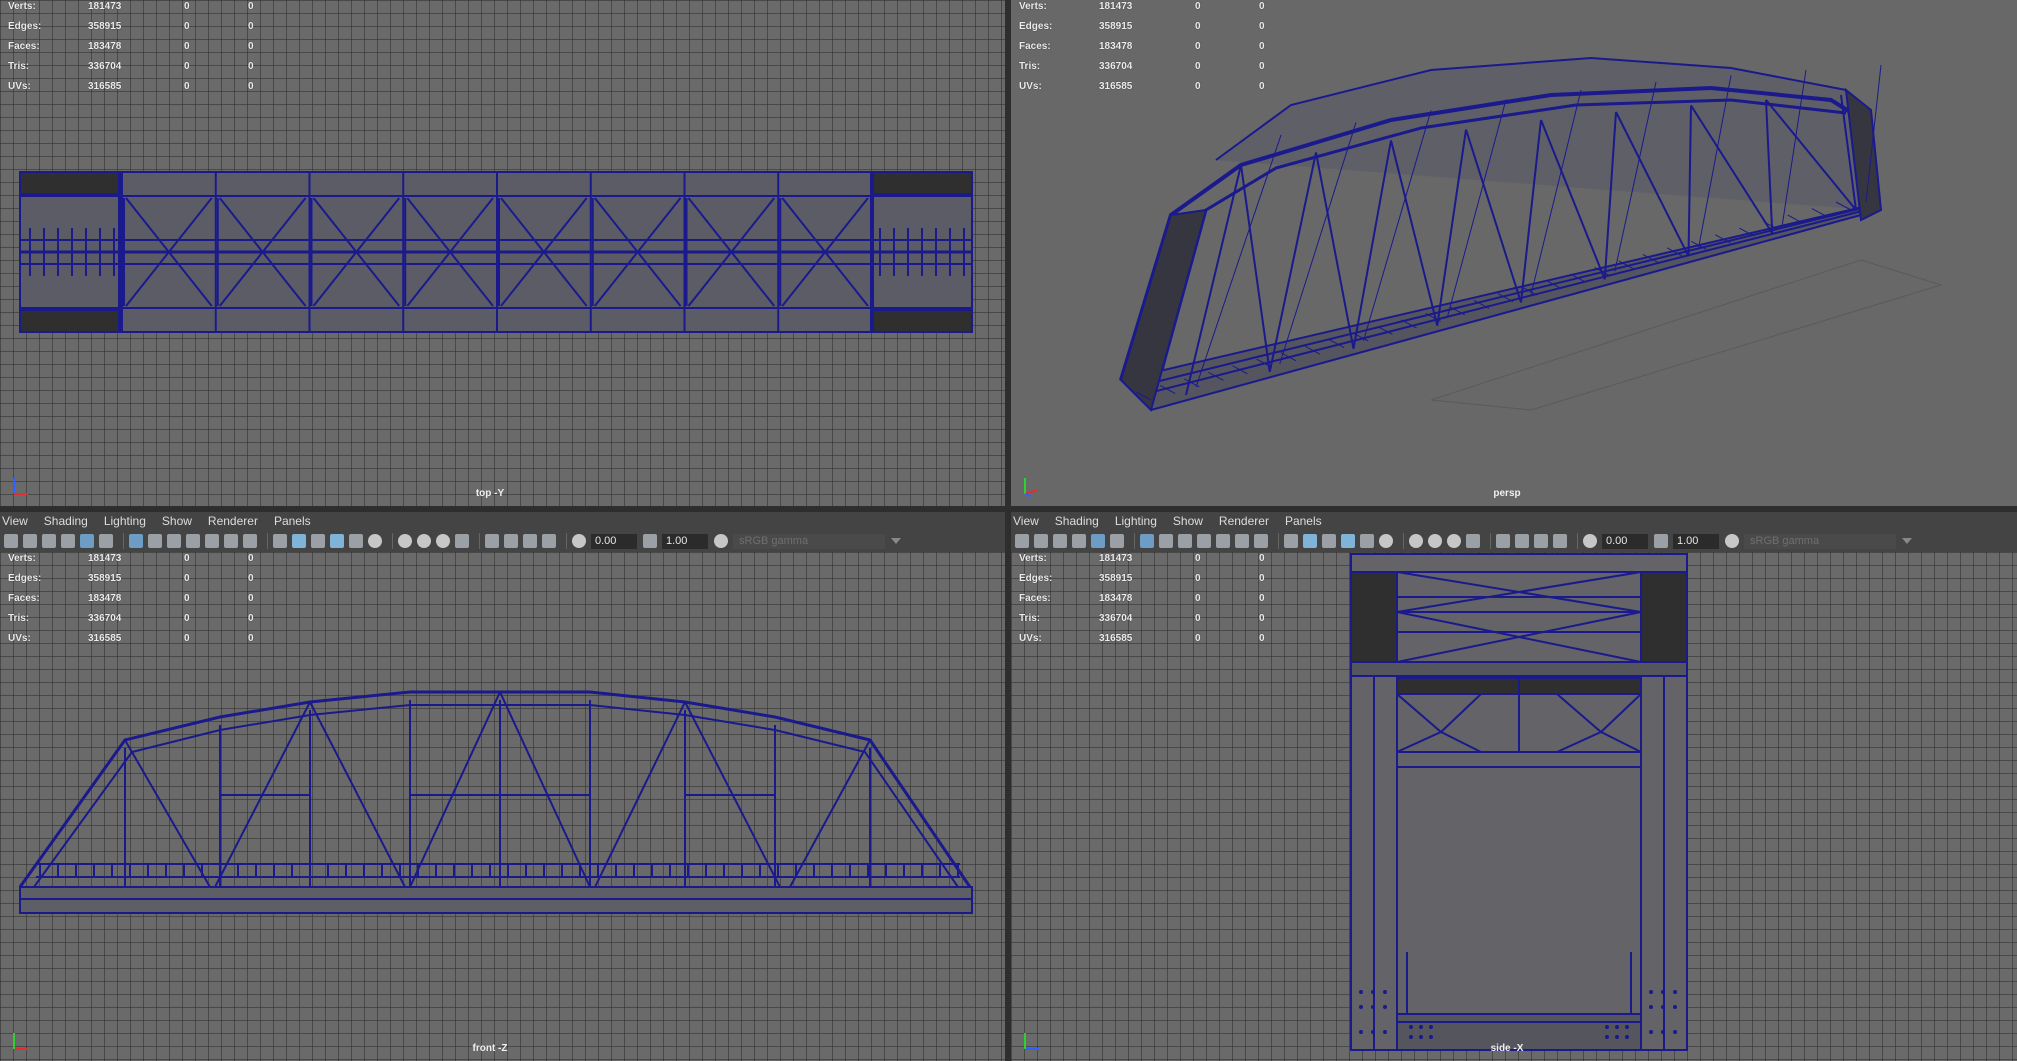 The height and width of the screenshot is (1061, 2017). I want to click on viewport-label-front: front -Z, so click(490, 1048).